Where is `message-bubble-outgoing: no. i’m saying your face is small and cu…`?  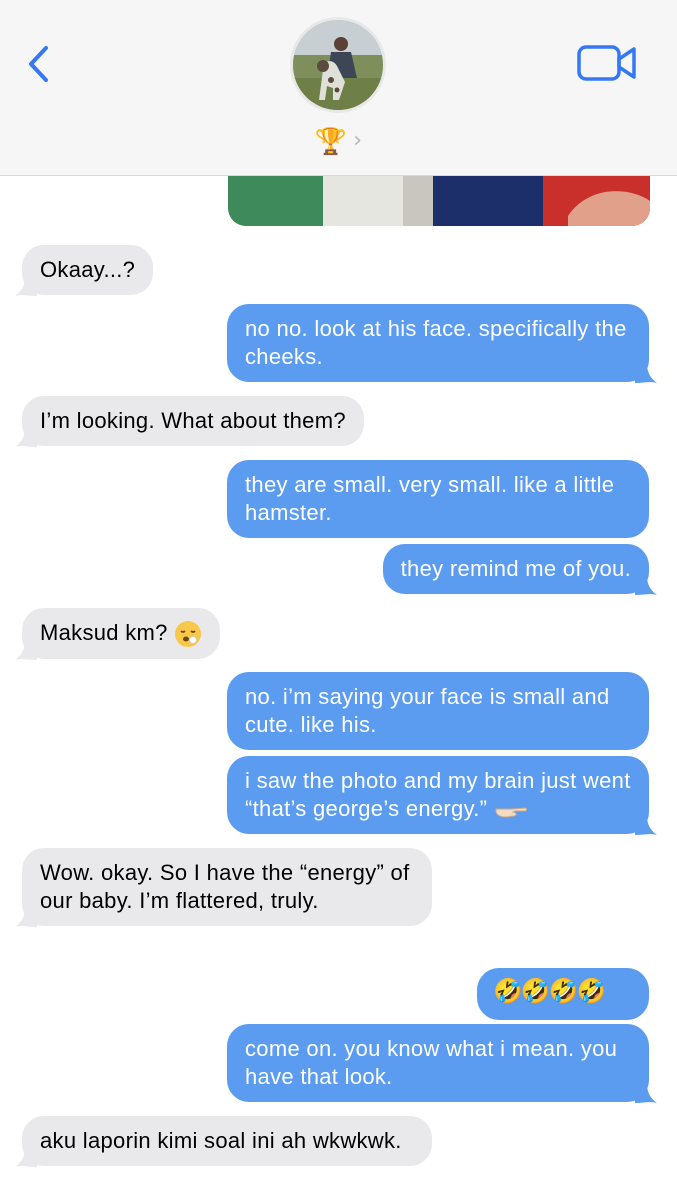 message-bubble-outgoing: no. i’m saying your face is small and cu… is located at coordinates (438, 711).